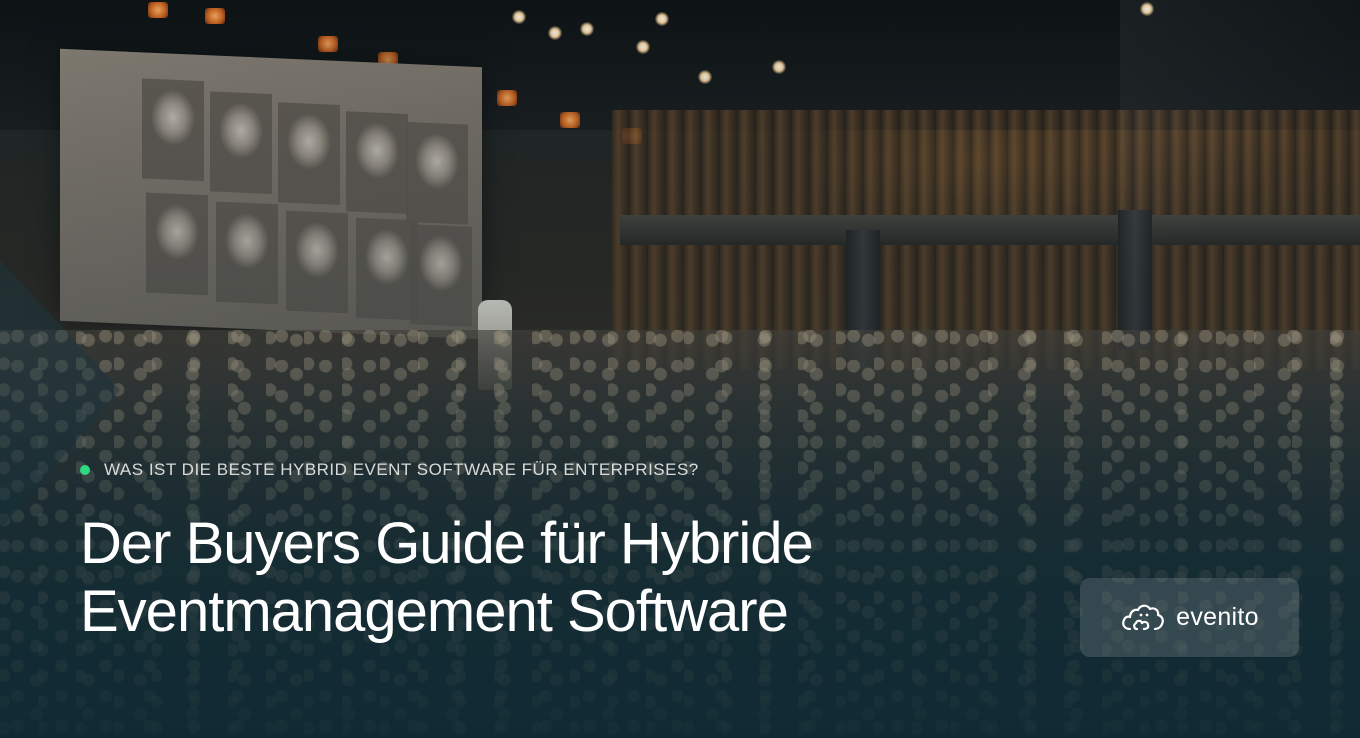 The image size is (1360, 738). I want to click on evenito-cloud-icon, so click(1145, 618).